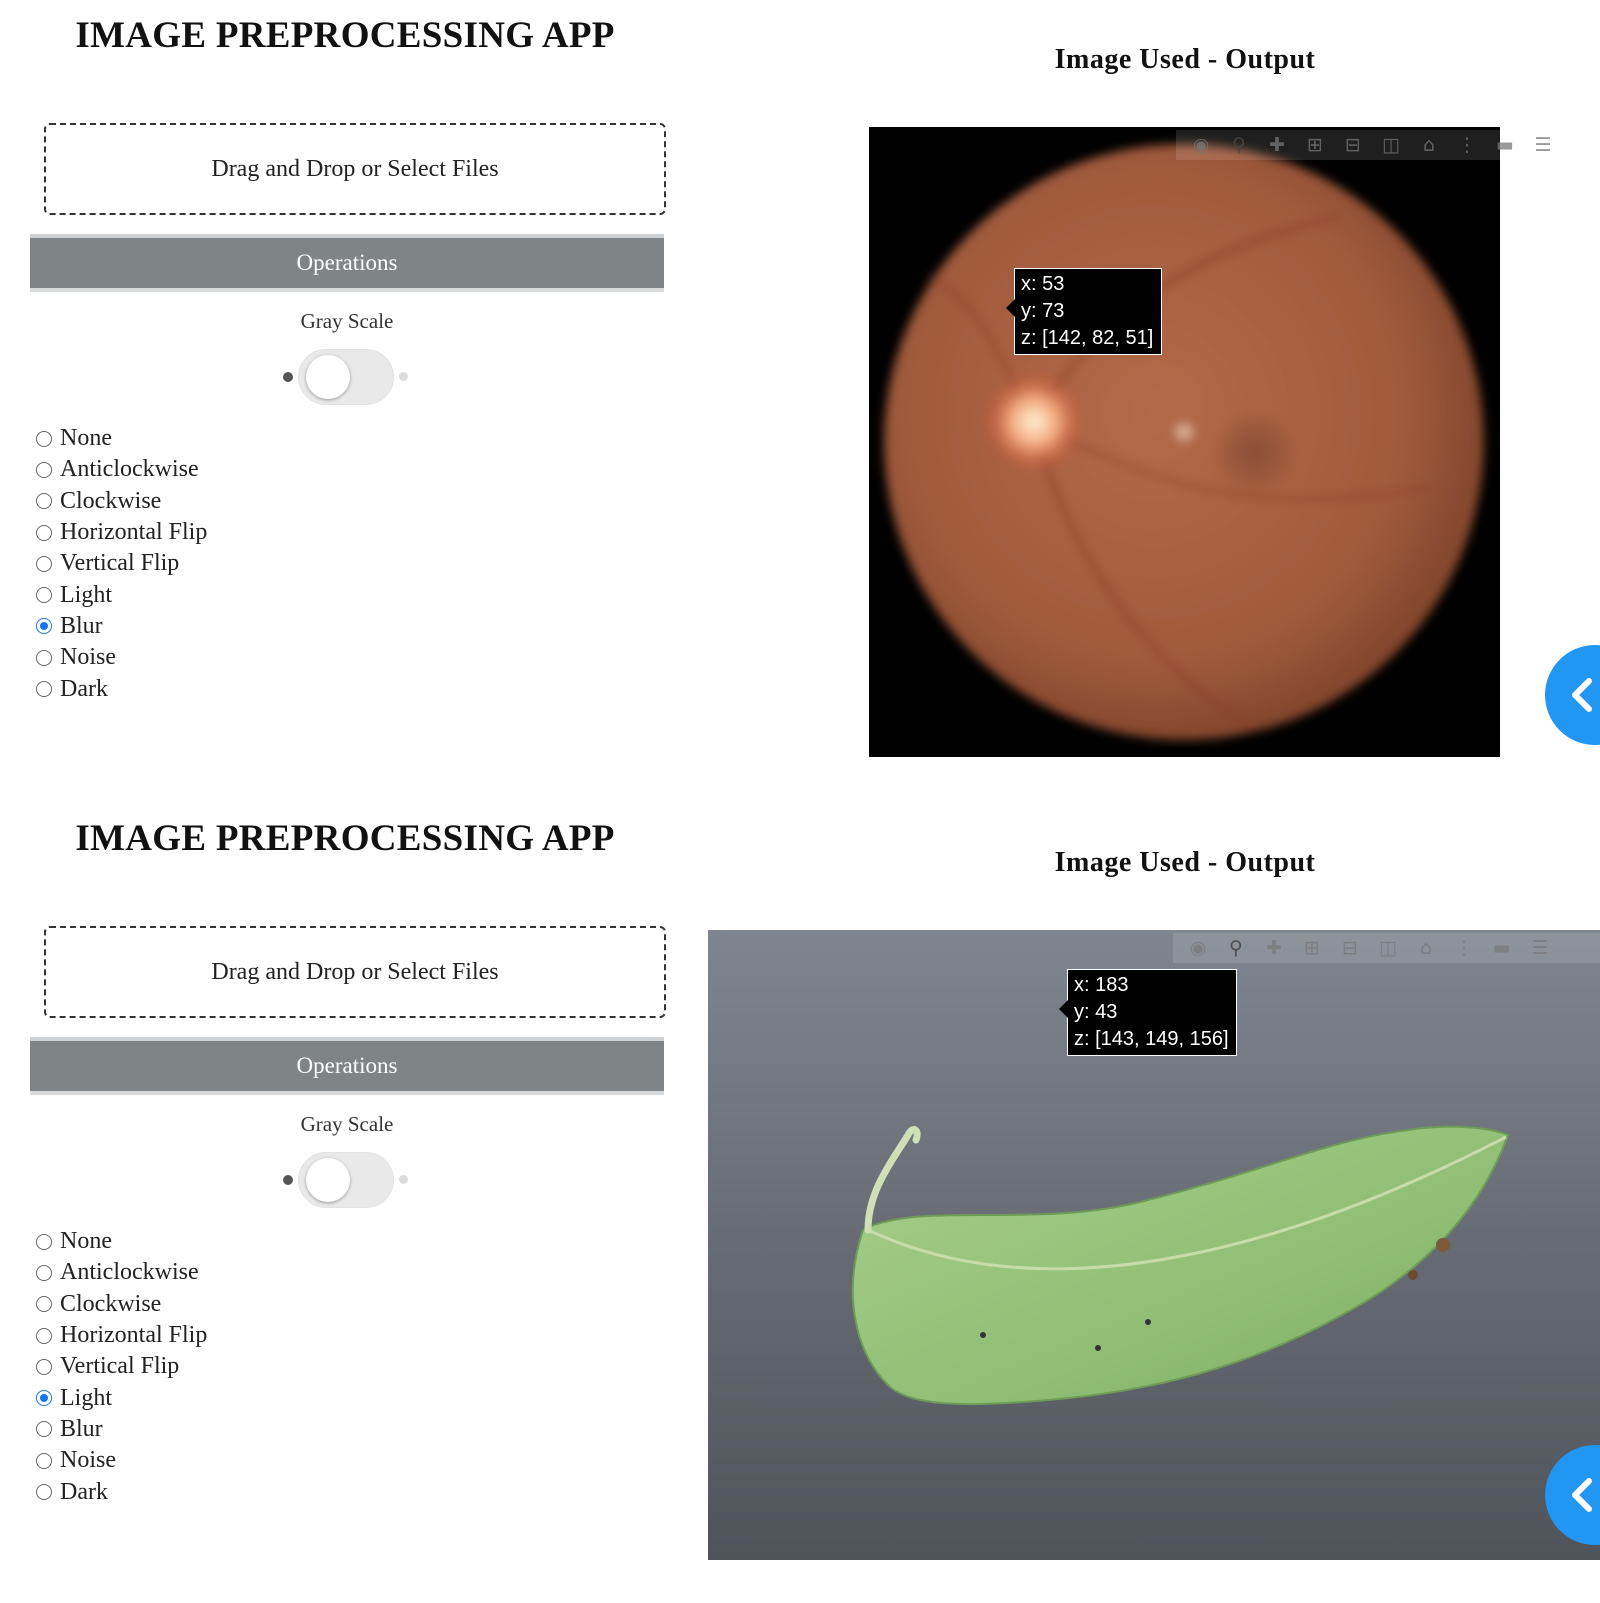 The image size is (1600, 1603). I want to click on radio-label: Blur, so click(81, 625).